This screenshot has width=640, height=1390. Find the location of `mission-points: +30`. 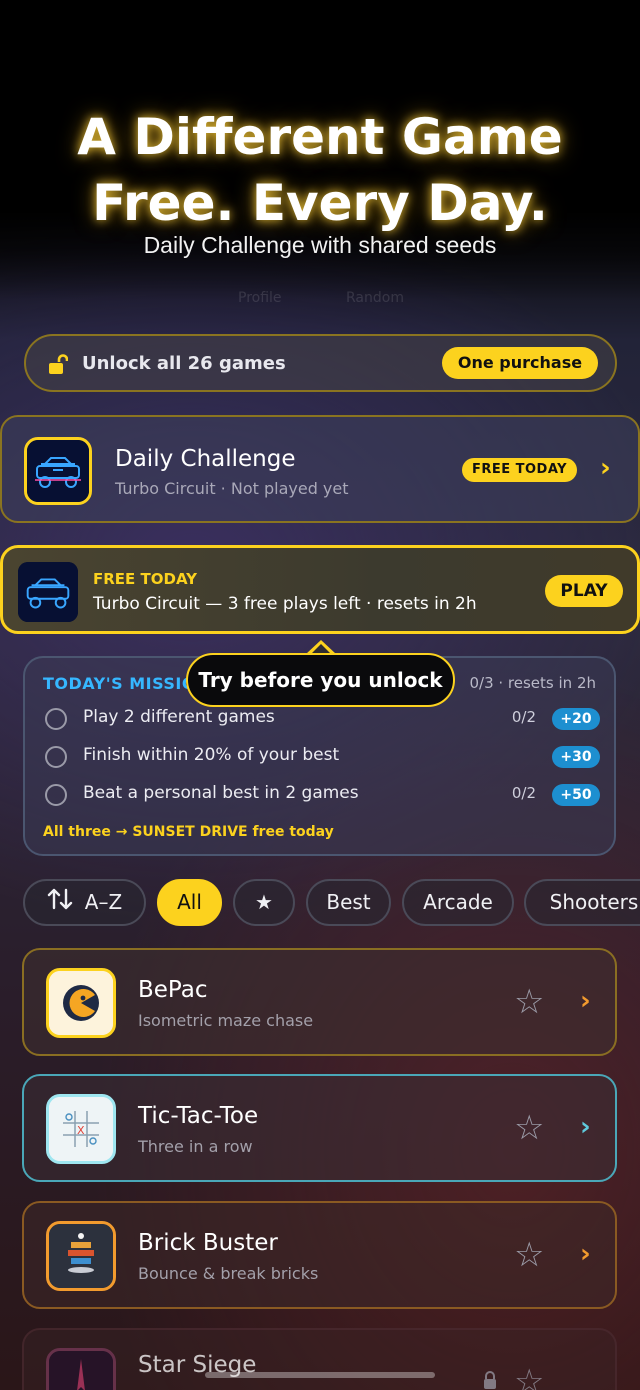

mission-points: +30 is located at coordinates (576, 757).